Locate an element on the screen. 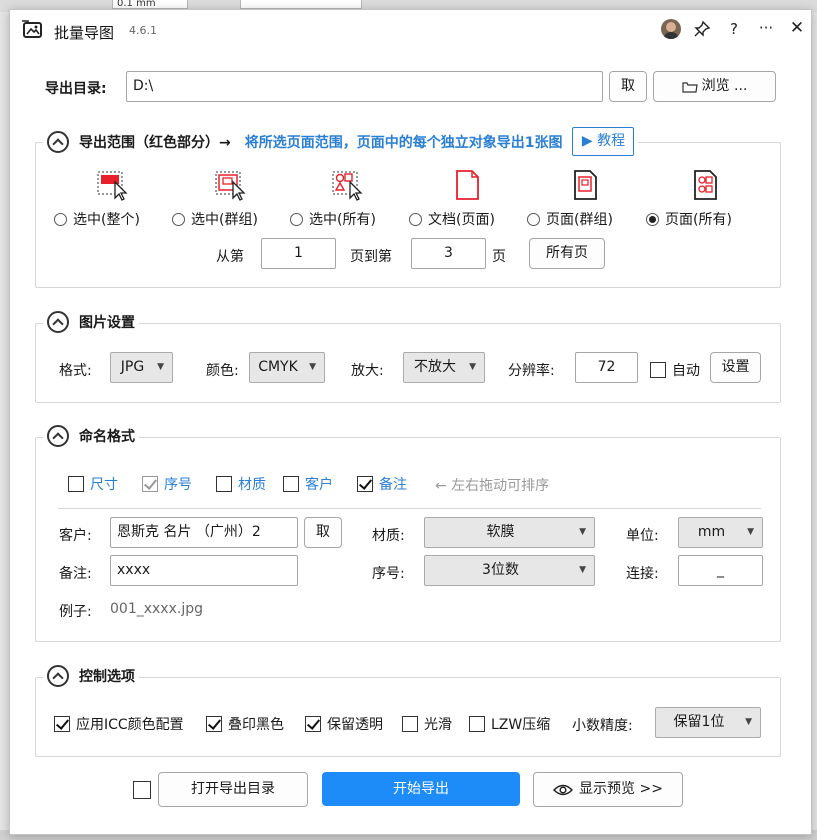  range-group-header: 导出范围（红色部分）→ 将所选页面范围，页面中的每个独立对象导出1张图 ▶ 教程 is located at coordinates (341, 141).